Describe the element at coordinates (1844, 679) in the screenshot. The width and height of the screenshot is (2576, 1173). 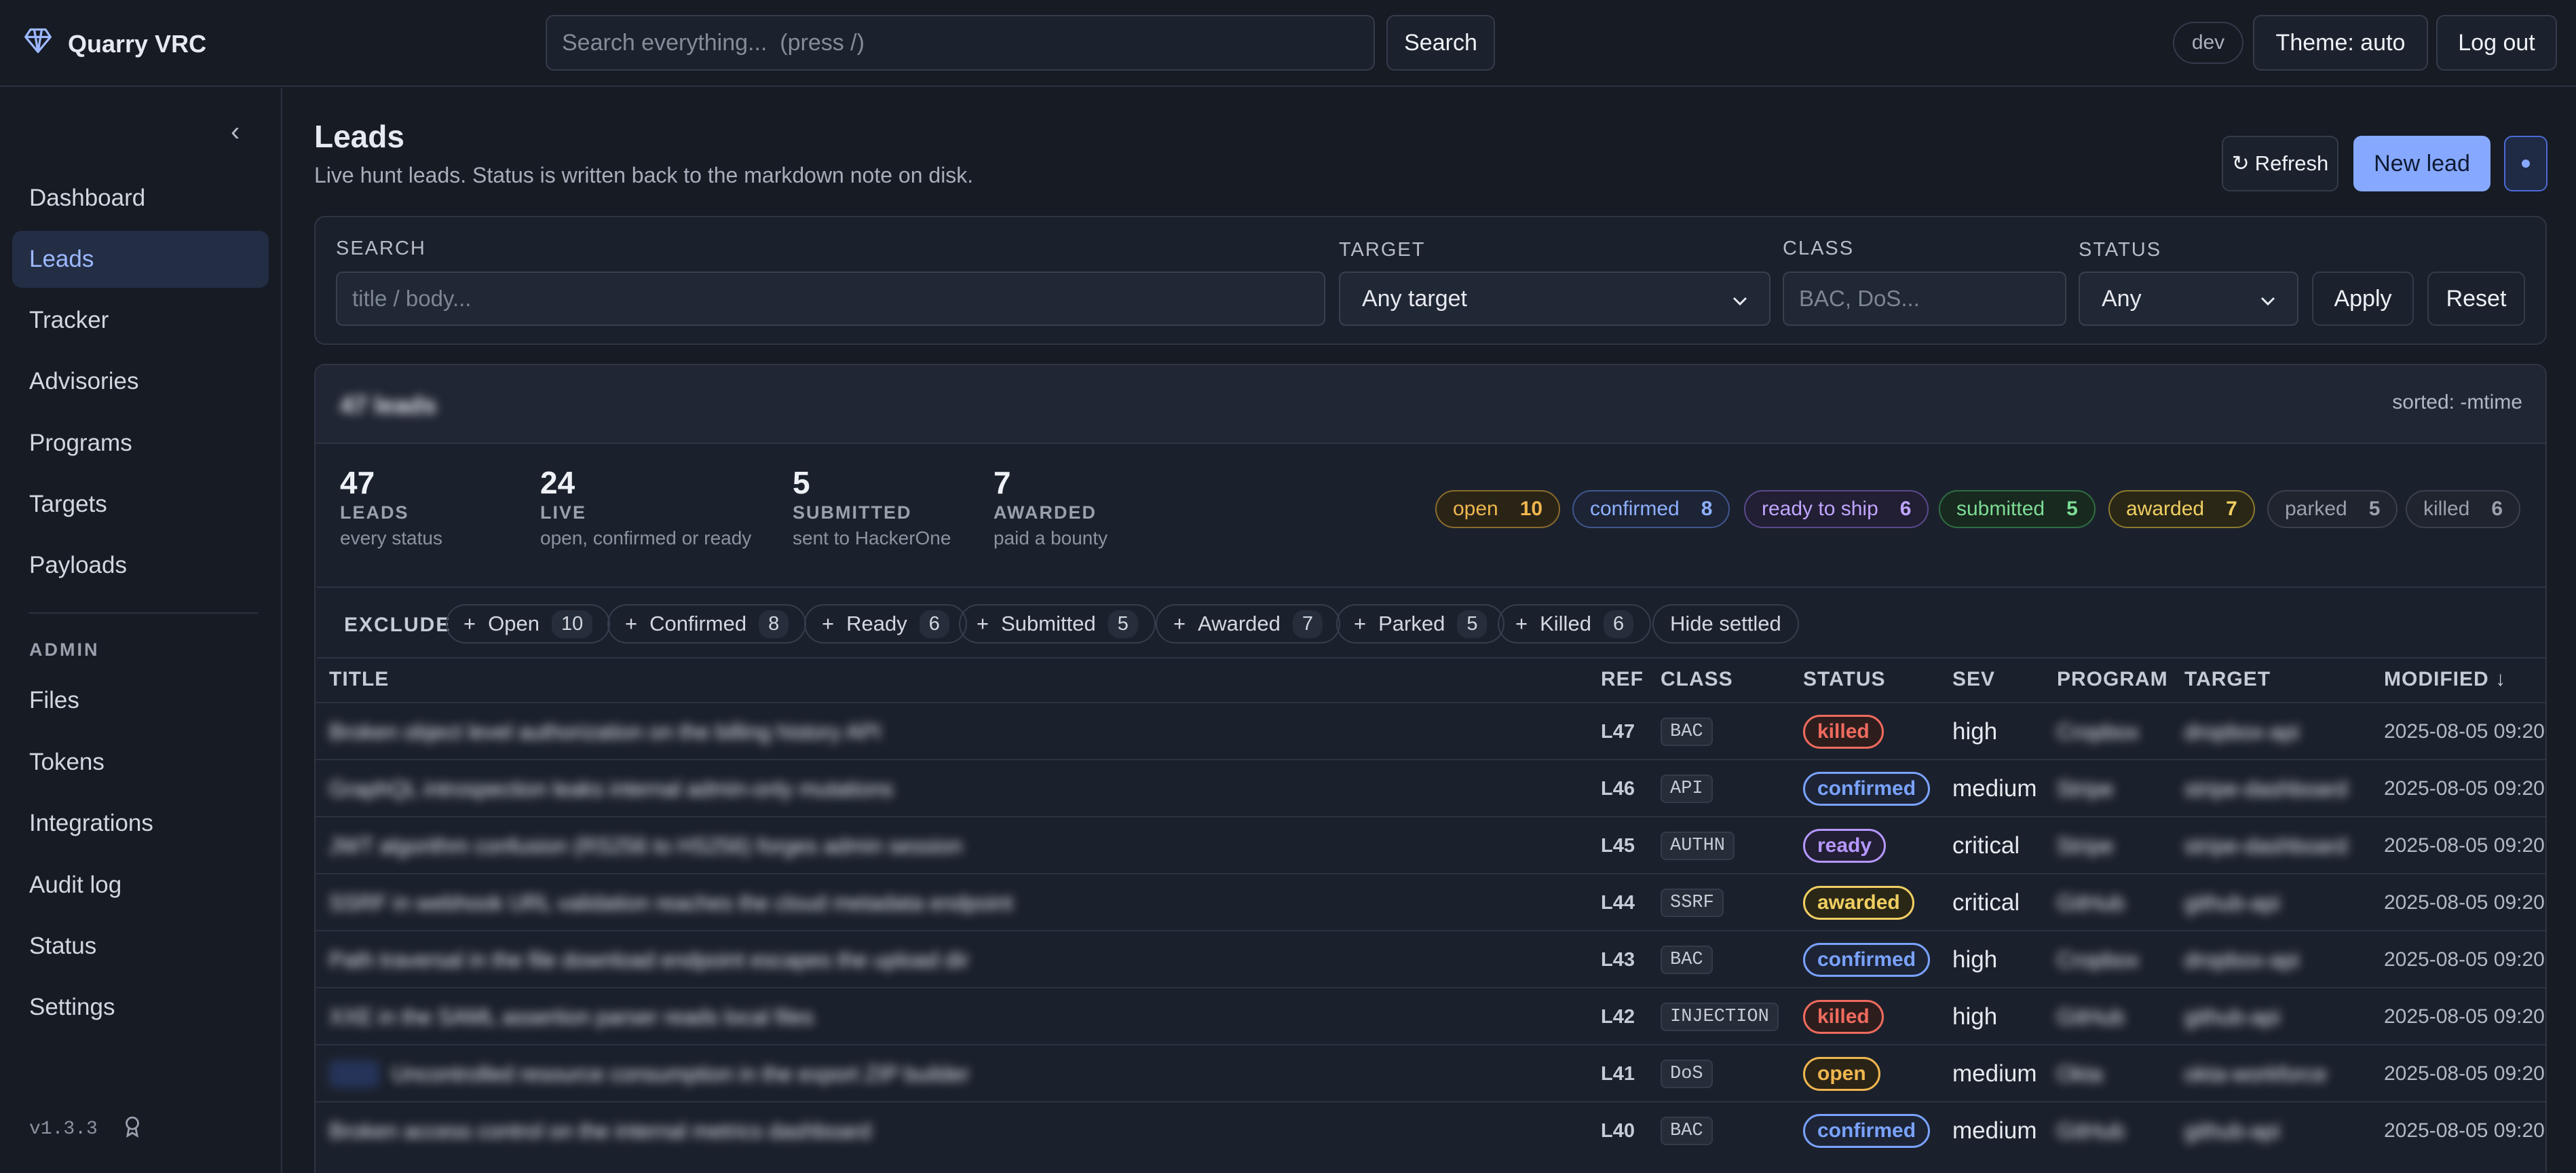
I see `column-header-status: STATUS` at that location.